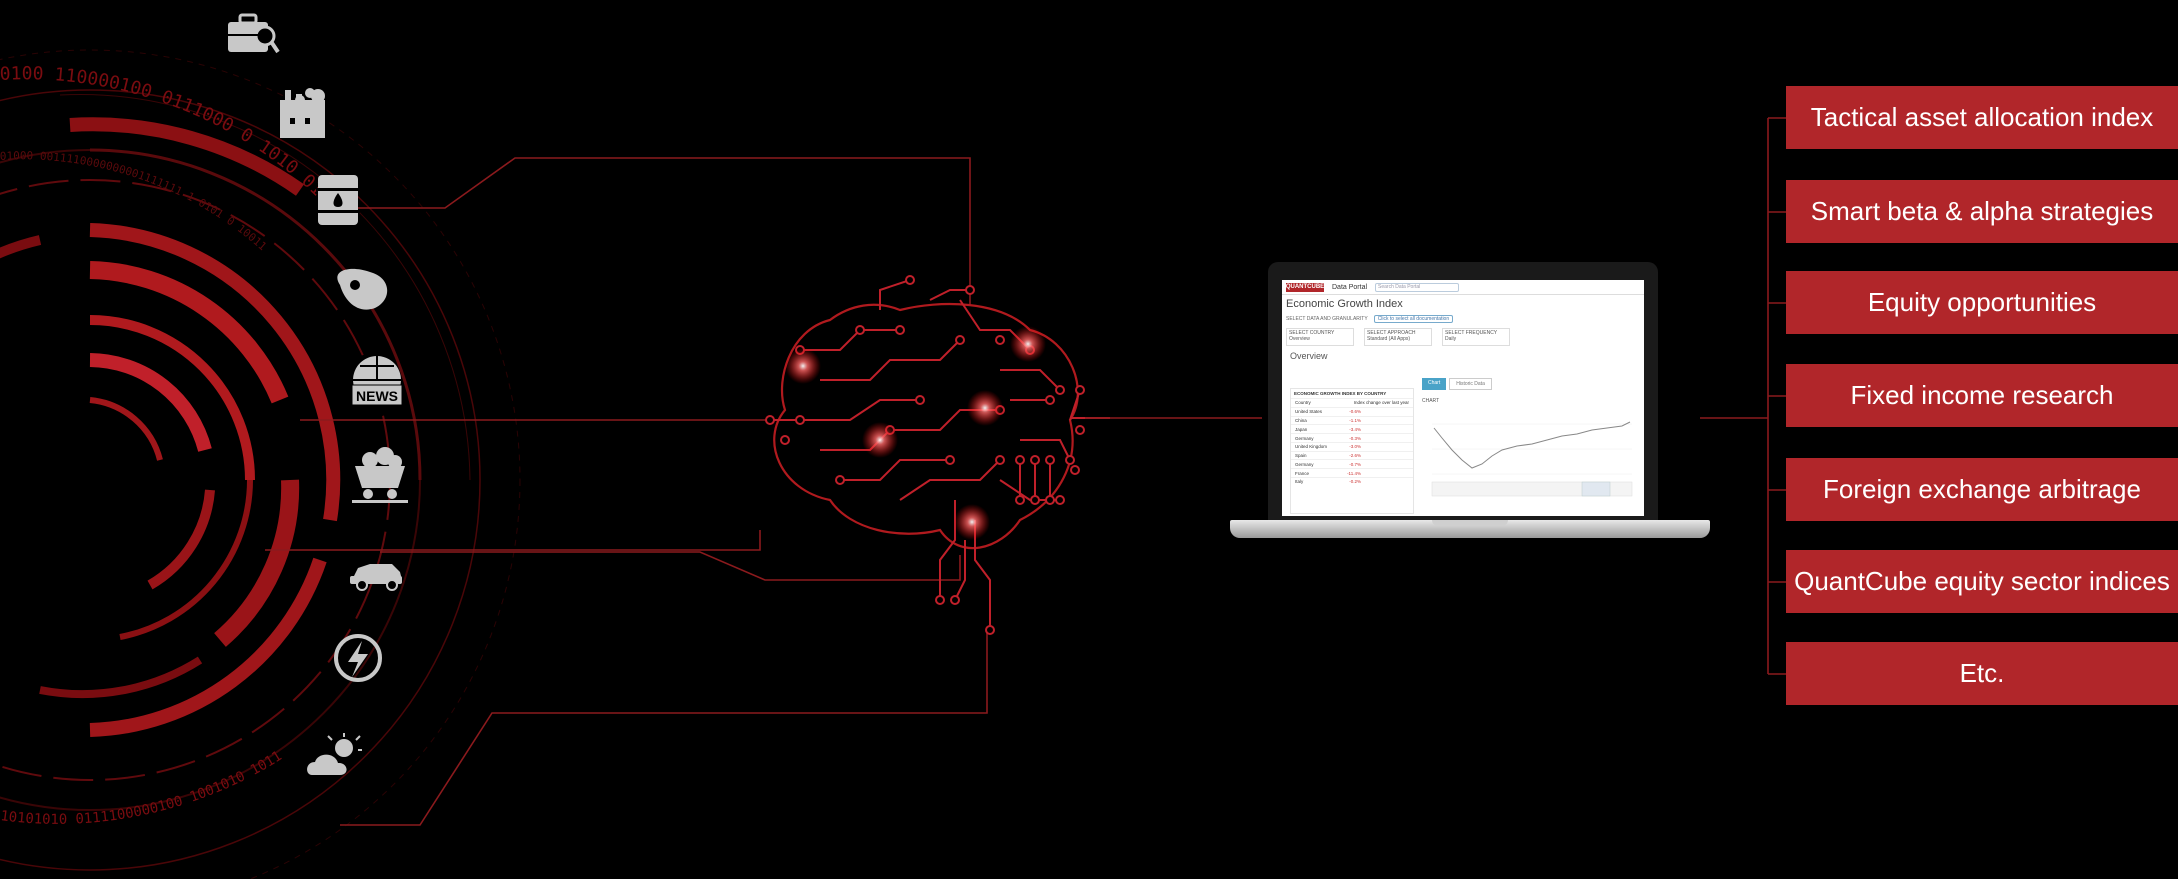 The image size is (2178, 879). What do you see at coordinates (1305, 287) in the screenshot?
I see `brand-logo: QUANTCUBE` at bounding box center [1305, 287].